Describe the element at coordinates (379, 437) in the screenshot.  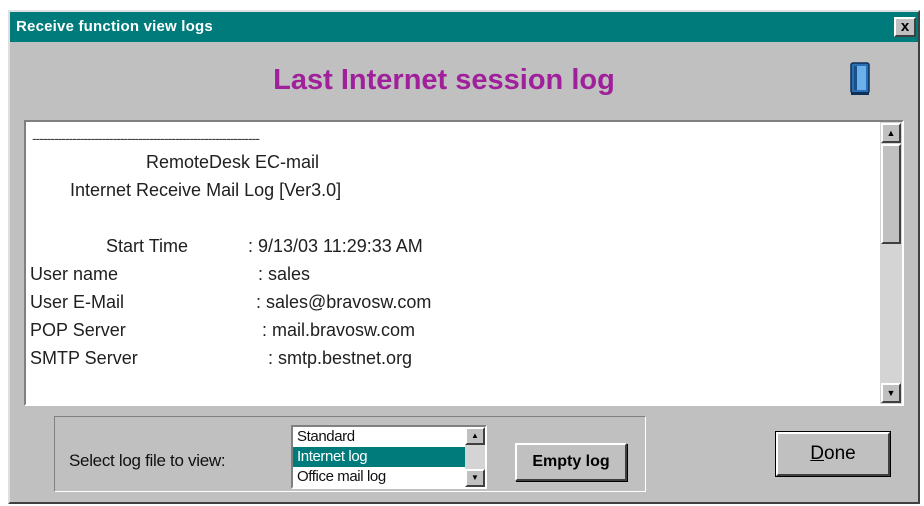
I see `listbox-option-standard: Standard` at that location.